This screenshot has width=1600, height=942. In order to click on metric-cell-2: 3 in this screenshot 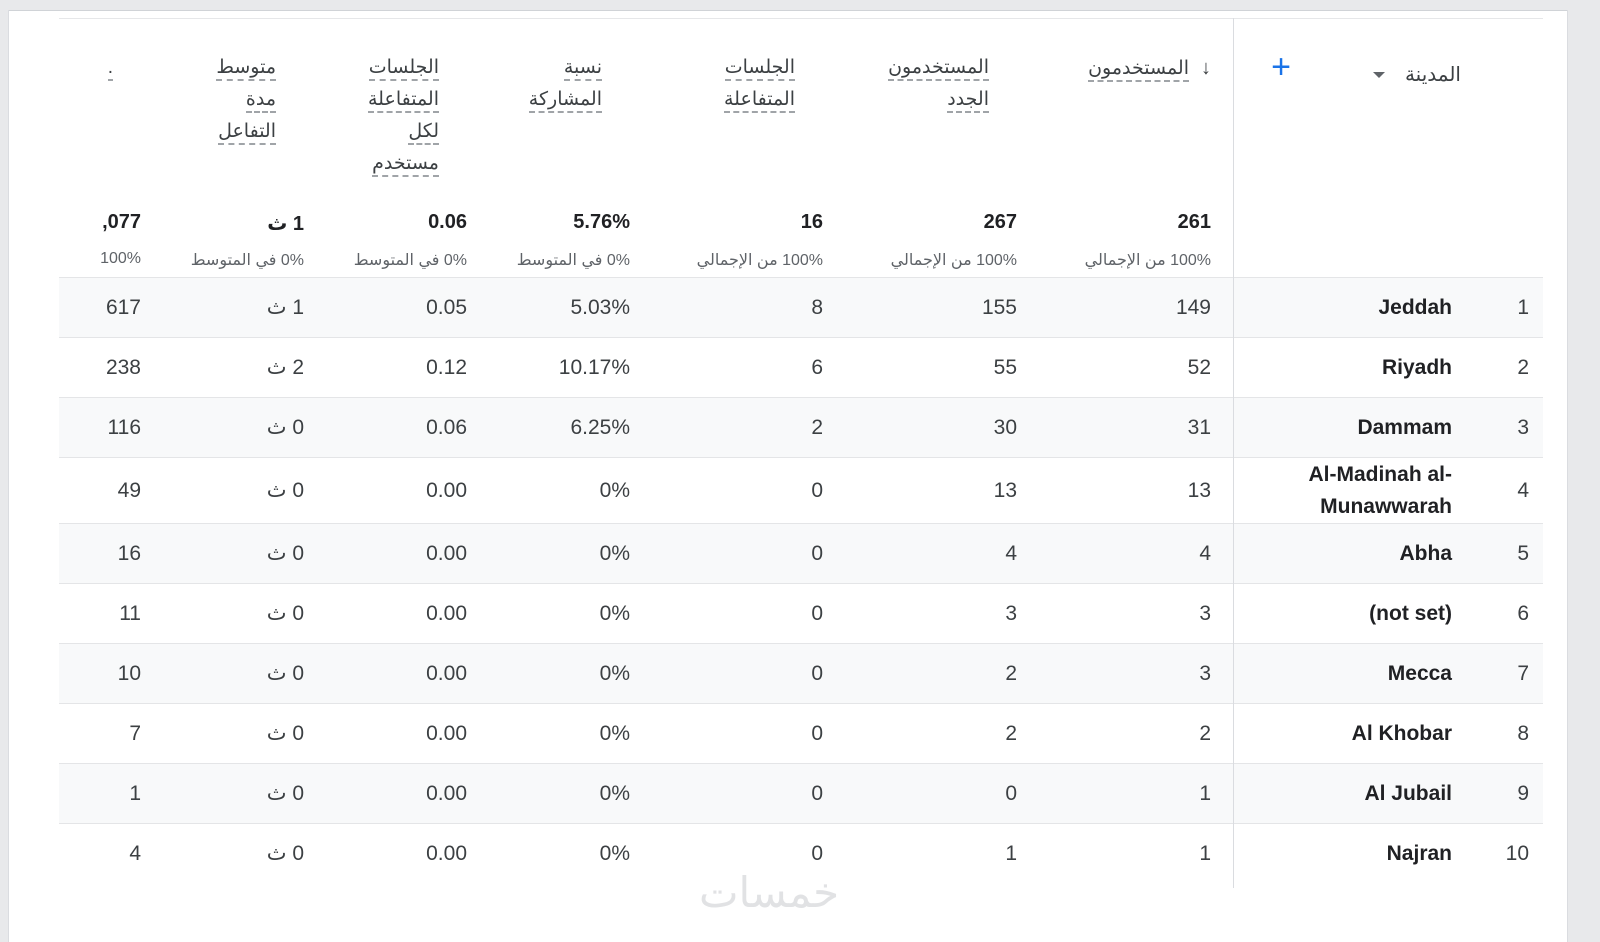, I will do `click(1011, 613)`.